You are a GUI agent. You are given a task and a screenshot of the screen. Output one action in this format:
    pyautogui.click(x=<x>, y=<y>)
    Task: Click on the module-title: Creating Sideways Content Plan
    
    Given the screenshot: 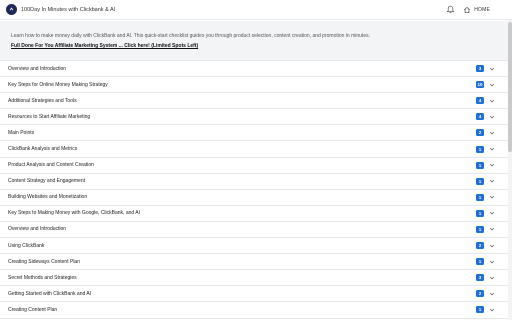 What is the action you would take?
    pyautogui.click(x=44, y=261)
    